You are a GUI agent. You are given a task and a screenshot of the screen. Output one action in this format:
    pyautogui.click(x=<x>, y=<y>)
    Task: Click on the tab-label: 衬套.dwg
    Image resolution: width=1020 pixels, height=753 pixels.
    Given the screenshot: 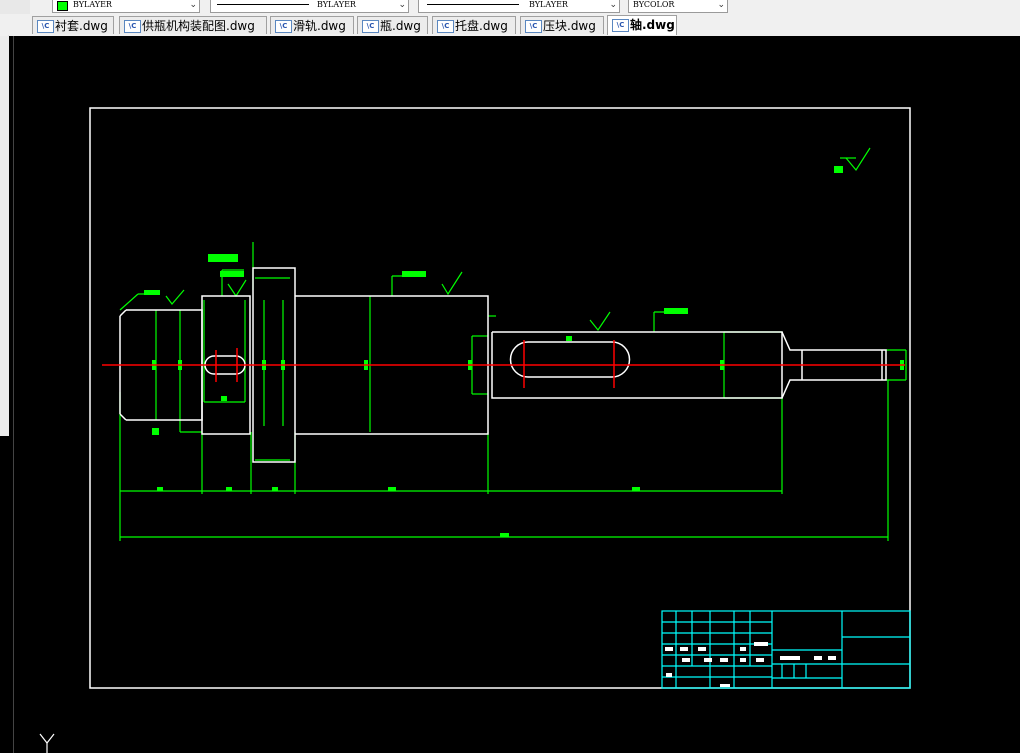 What is the action you would take?
    pyautogui.click(x=81, y=26)
    